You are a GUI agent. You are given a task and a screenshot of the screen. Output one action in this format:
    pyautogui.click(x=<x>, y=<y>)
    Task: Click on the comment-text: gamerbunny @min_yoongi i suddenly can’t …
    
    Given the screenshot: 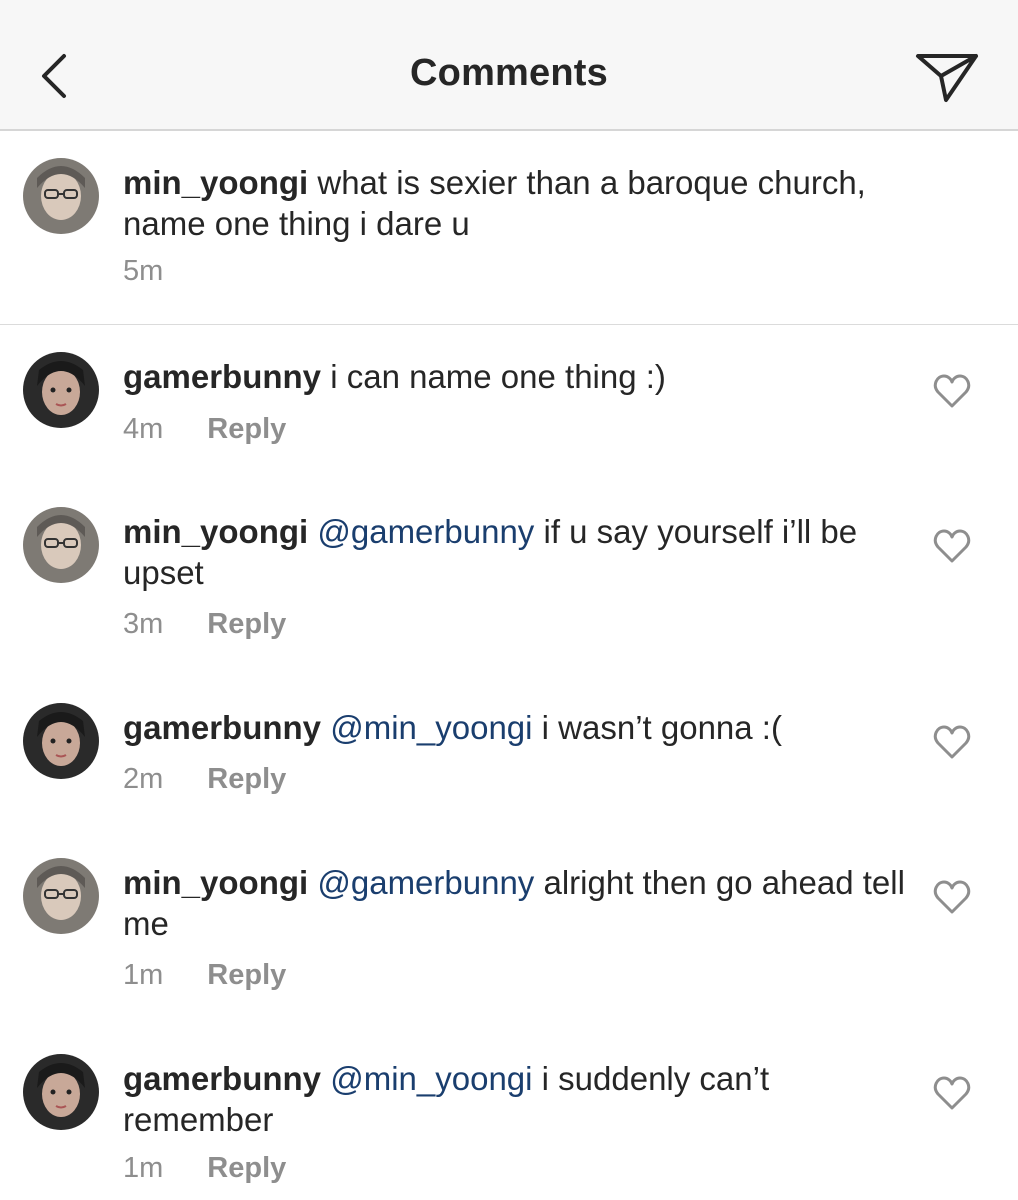 What is the action you would take?
    pyautogui.click(x=518, y=1099)
    